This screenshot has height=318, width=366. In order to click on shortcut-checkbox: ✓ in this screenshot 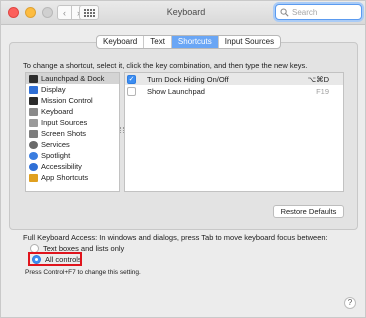, I will do `click(131, 79)`.